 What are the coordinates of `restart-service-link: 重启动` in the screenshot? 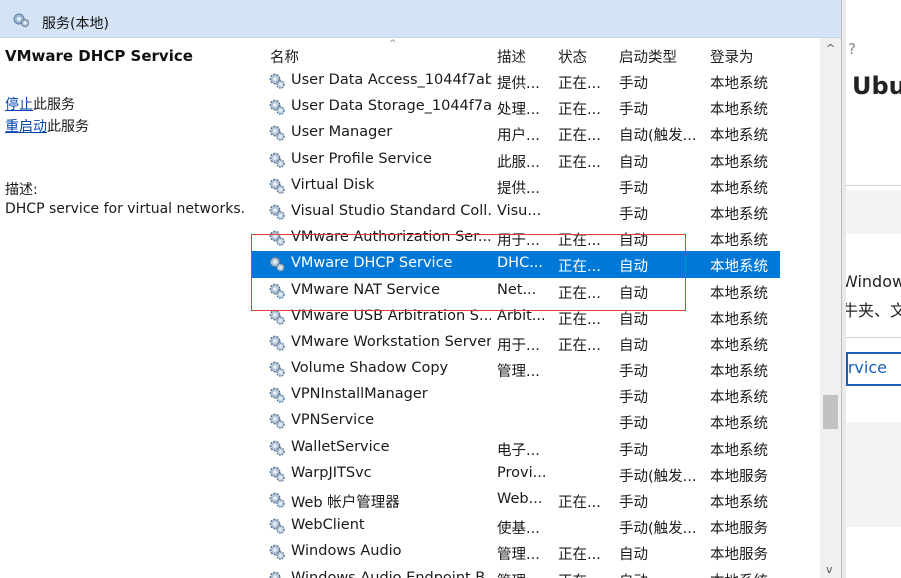 It's located at (26, 127).